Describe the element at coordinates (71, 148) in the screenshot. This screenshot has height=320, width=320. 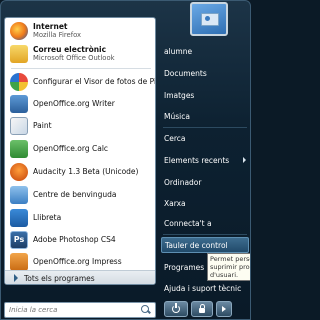
I see `recent-item-label: OpenOffice.org Calc` at that location.